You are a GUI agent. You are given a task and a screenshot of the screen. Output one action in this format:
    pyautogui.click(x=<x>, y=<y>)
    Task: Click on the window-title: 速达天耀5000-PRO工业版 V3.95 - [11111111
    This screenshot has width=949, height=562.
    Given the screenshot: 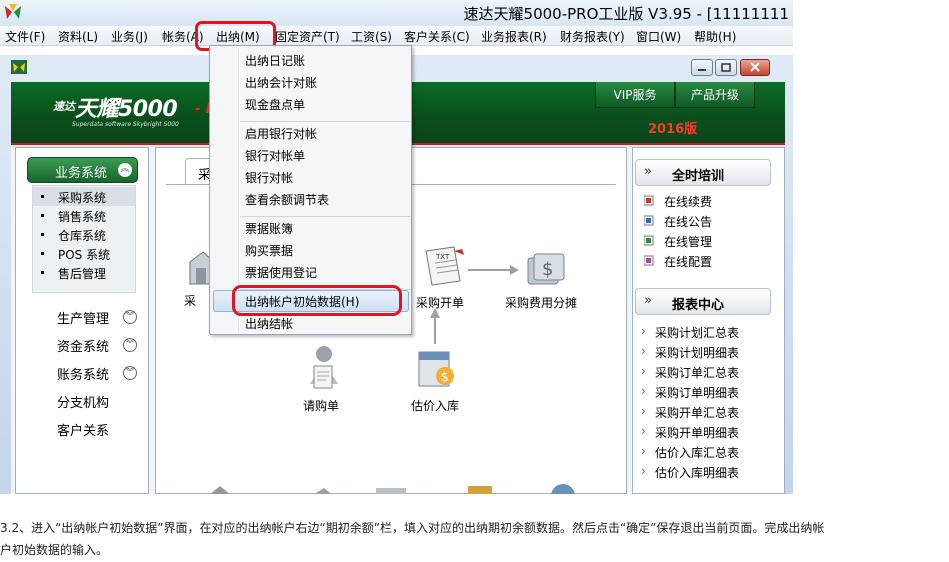 What is the action you would take?
    pyautogui.click(x=626, y=14)
    